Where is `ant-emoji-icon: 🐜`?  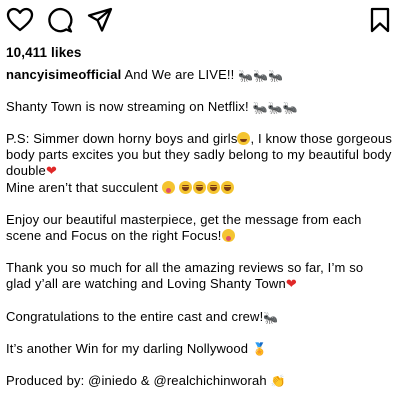
ant-emoji-icon: 🐜 is located at coordinates (271, 318).